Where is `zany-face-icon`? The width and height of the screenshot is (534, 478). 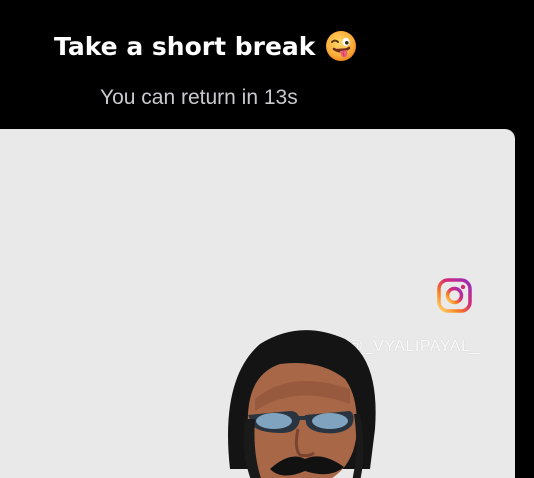 zany-face-icon is located at coordinates (341, 46).